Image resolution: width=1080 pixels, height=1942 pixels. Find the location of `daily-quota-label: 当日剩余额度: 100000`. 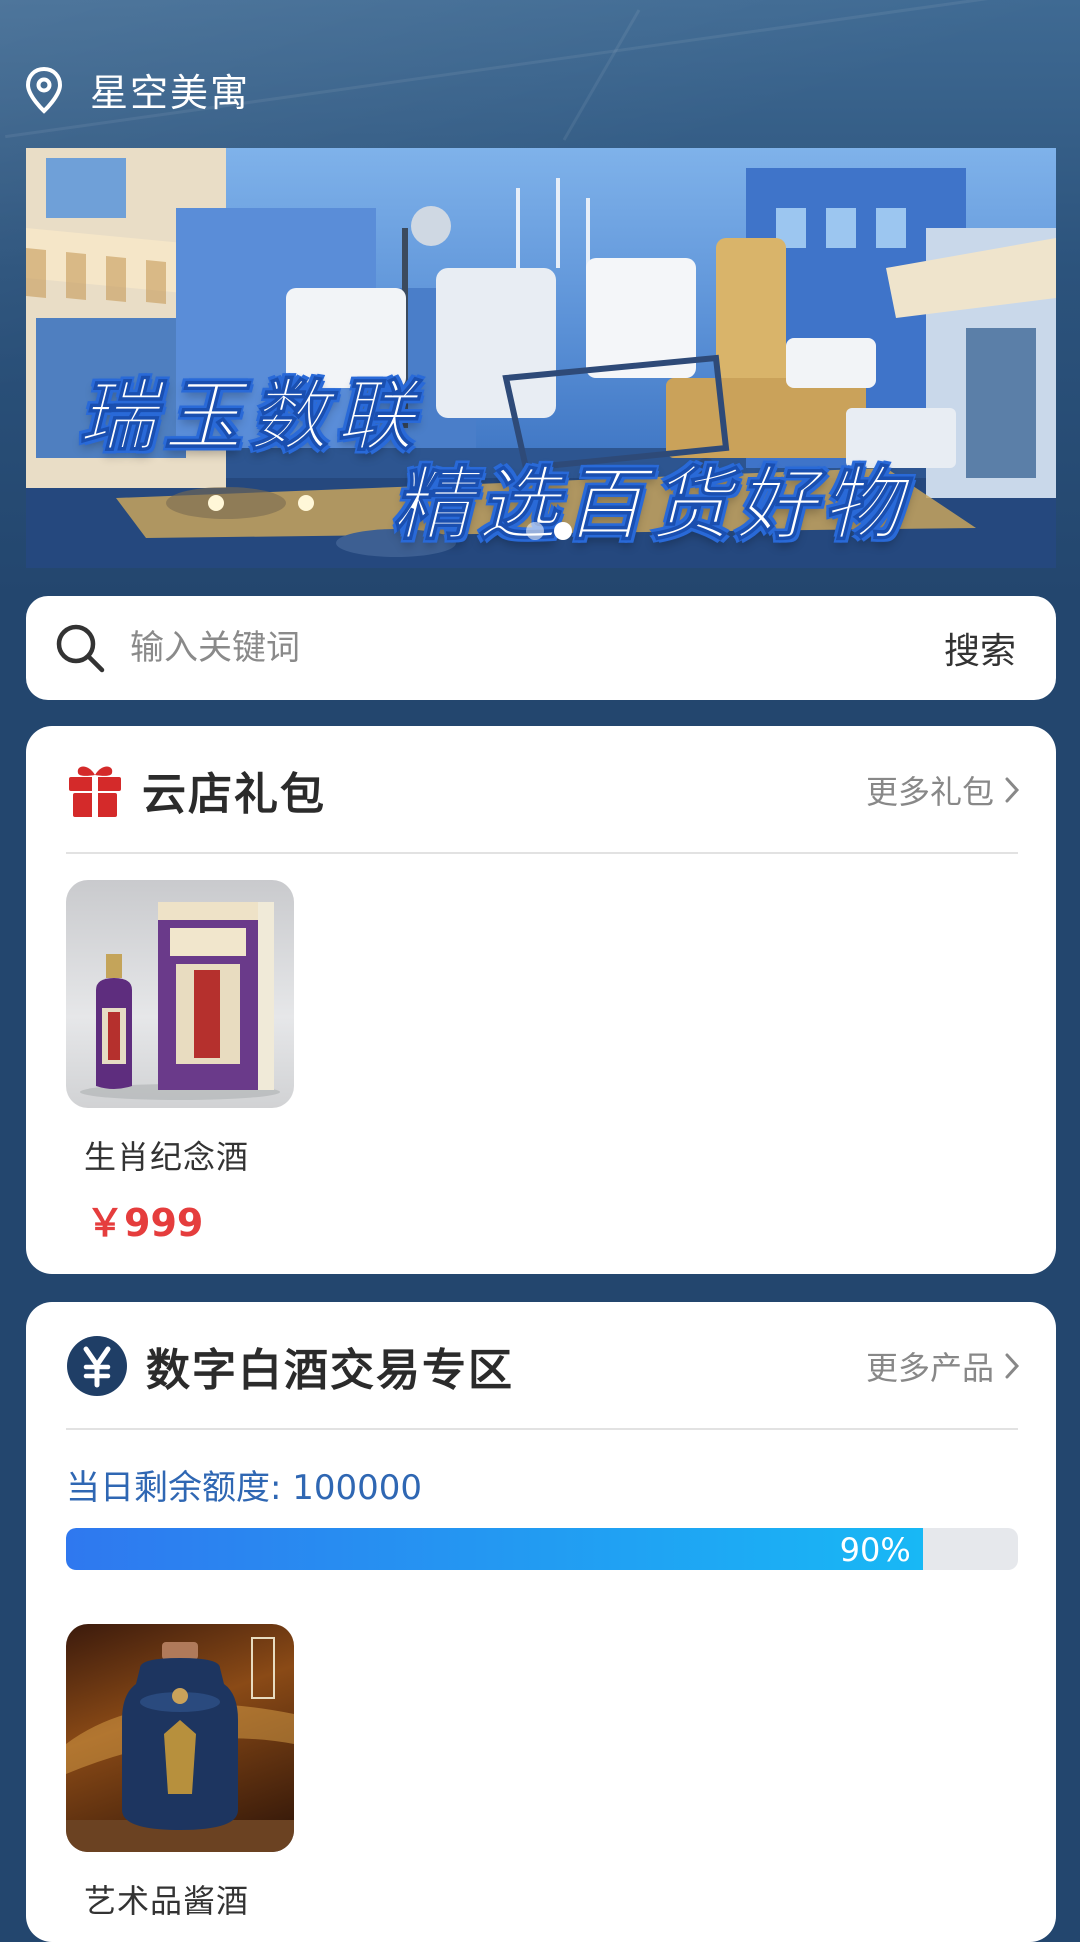

daily-quota-label: 当日剩余额度: 100000 is located at coordinates (244, 1488).